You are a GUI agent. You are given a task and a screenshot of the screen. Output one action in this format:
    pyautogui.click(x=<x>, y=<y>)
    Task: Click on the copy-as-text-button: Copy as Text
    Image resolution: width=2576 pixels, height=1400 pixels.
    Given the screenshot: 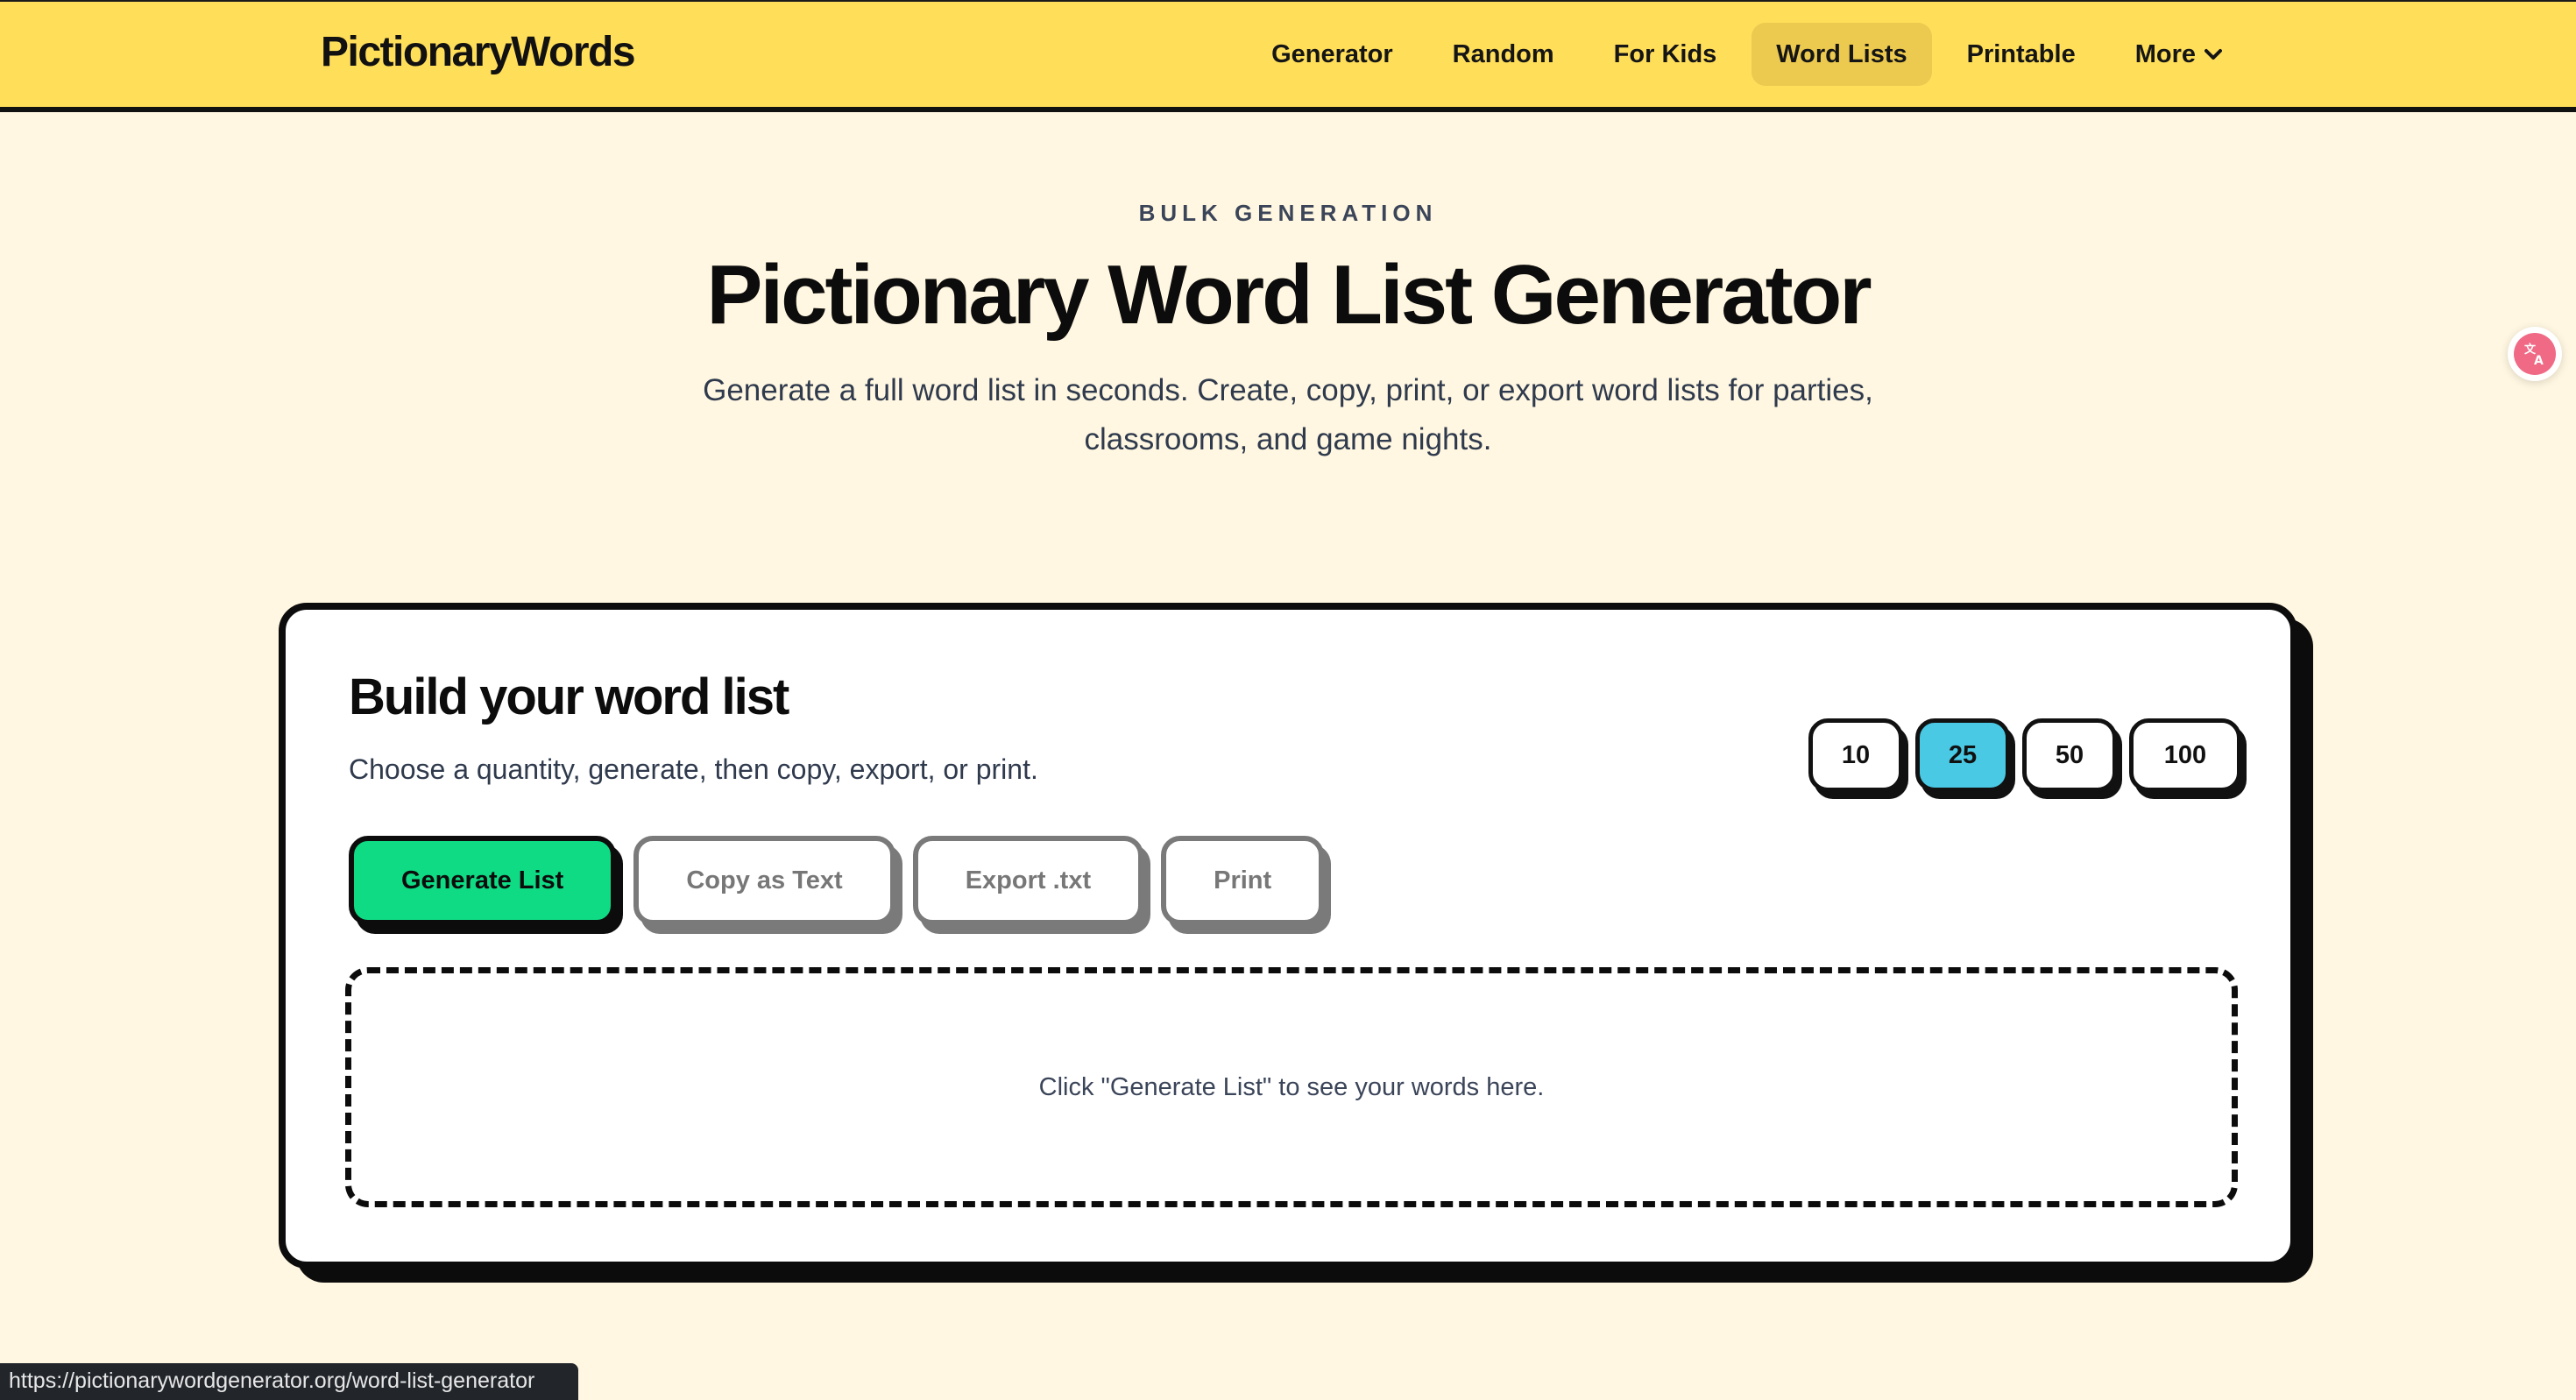 What is the action you would take?
    pyautogui.click(x=764, y=880)
    